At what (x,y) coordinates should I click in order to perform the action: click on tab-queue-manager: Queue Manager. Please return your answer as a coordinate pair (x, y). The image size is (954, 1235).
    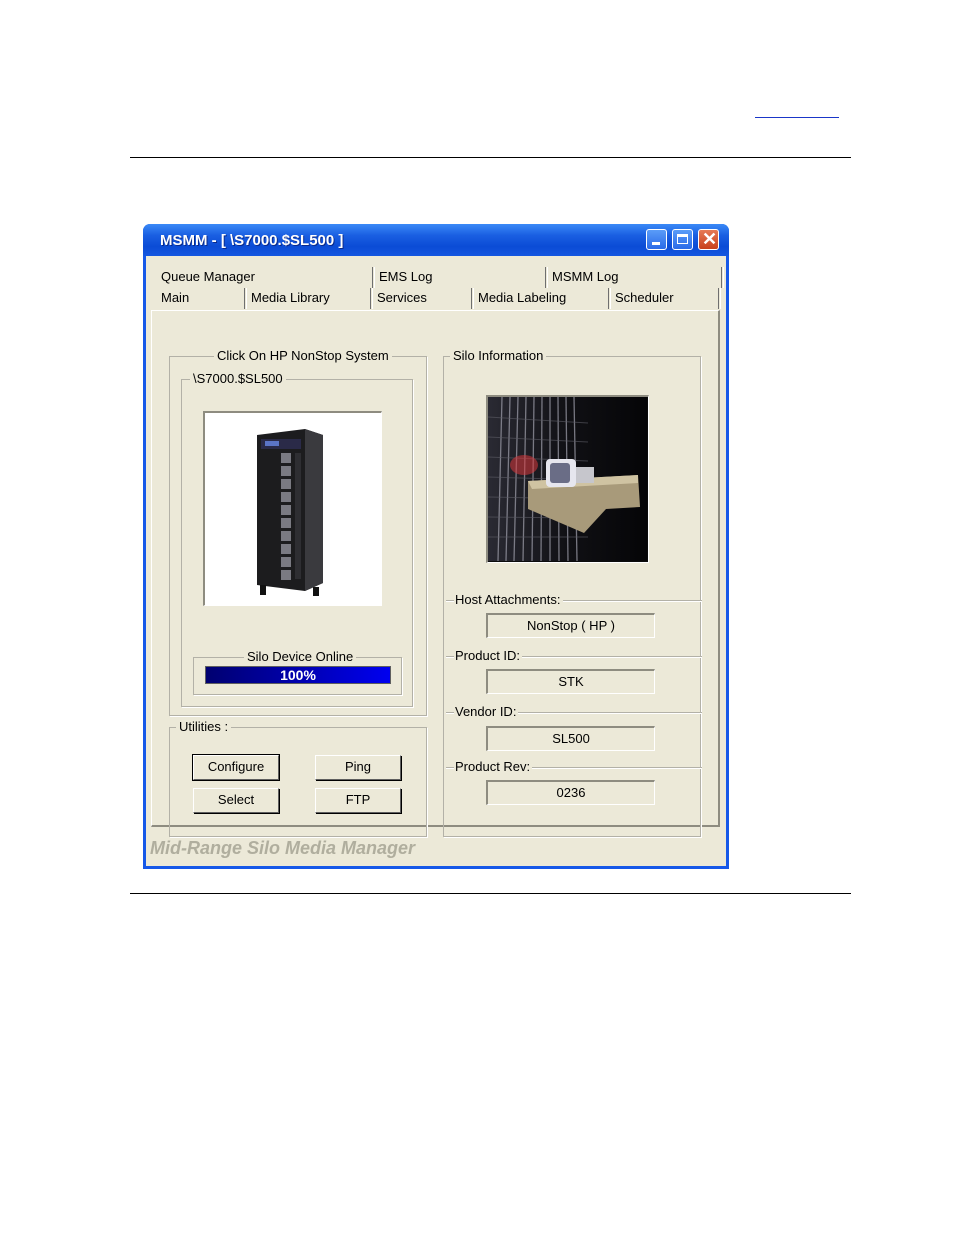
    Looking at the image, I should click on (265, 277).